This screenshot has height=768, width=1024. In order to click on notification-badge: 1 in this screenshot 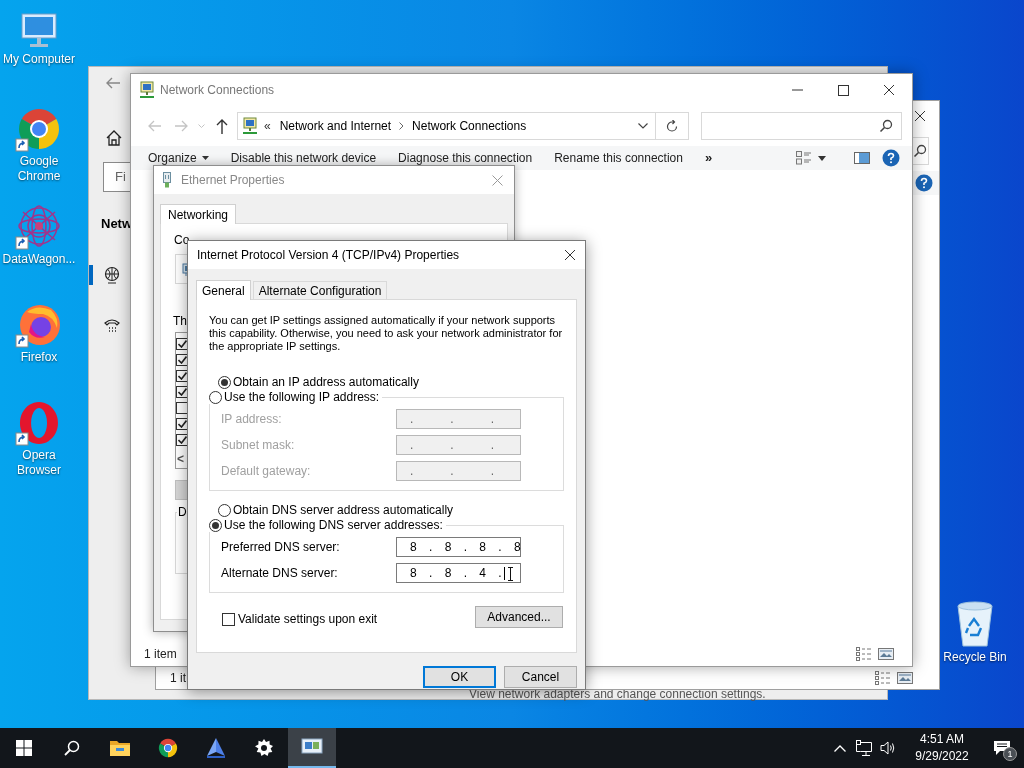, I will do `click(1010, 754)`.